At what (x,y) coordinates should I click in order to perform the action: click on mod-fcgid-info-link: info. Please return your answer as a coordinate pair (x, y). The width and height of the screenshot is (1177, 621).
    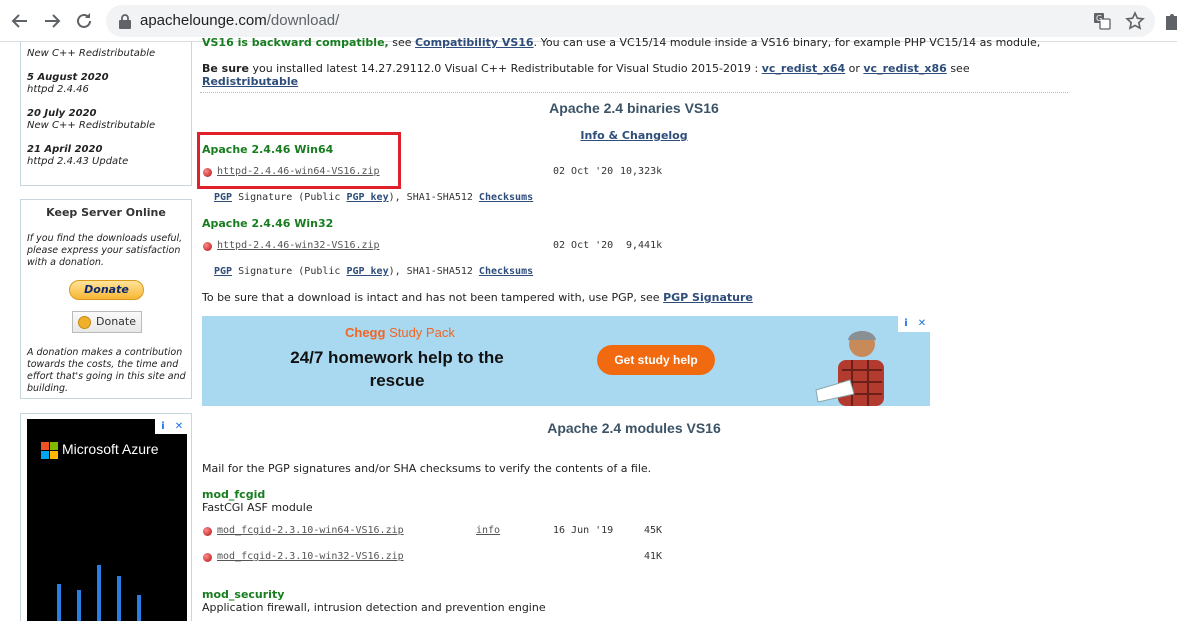
    Looking at the image, I should click on (488, 530).